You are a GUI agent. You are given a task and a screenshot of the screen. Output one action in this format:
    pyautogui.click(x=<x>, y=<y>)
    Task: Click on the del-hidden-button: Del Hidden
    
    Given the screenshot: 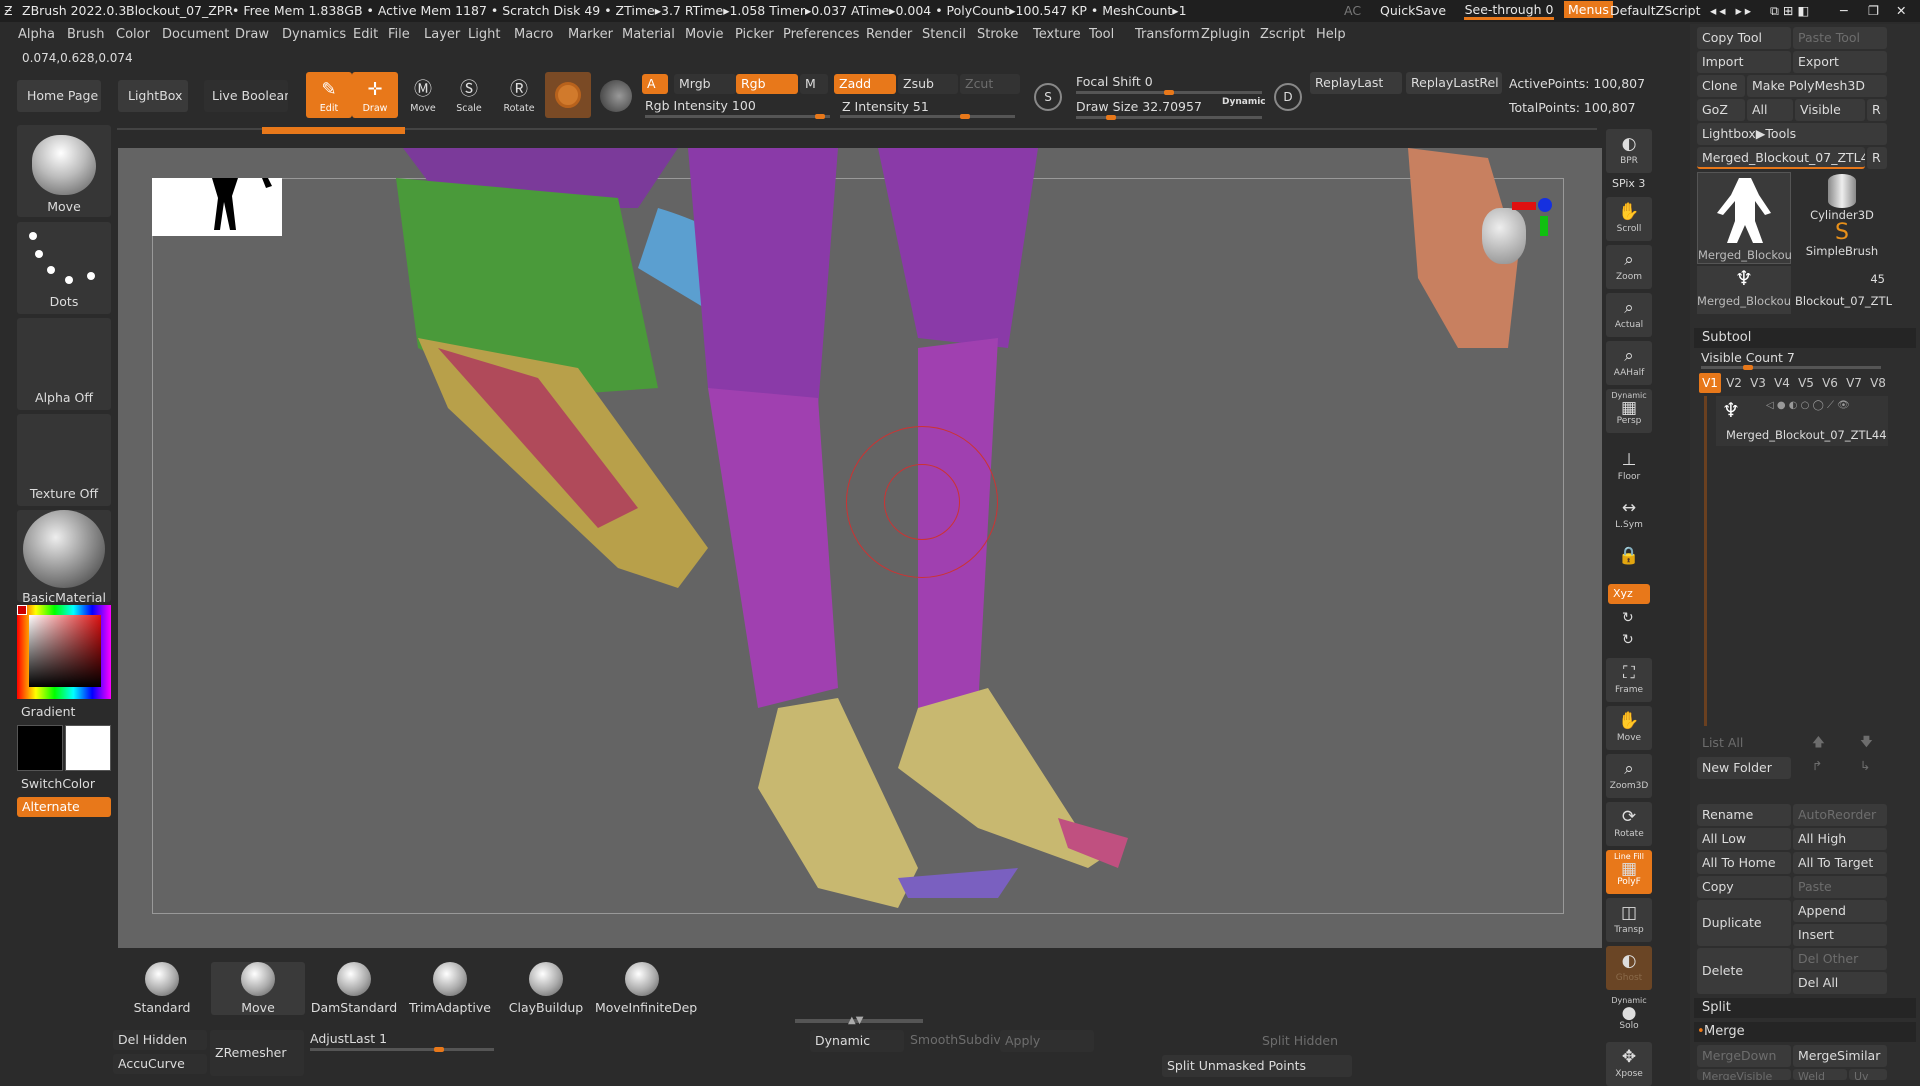 What is the action you would take?
    pyautogui.click(x=160, y=1040)
    